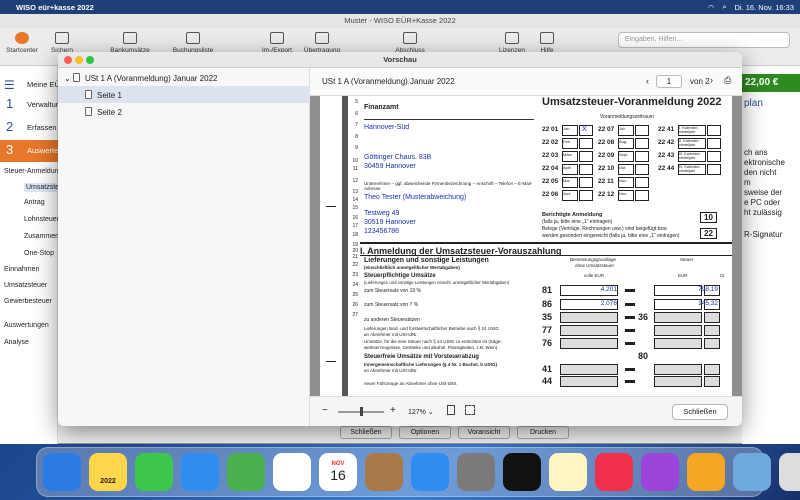  Describe the element at coordinates (9, 85) in the screenshot. I see `menu-icon: ☰` at that location.